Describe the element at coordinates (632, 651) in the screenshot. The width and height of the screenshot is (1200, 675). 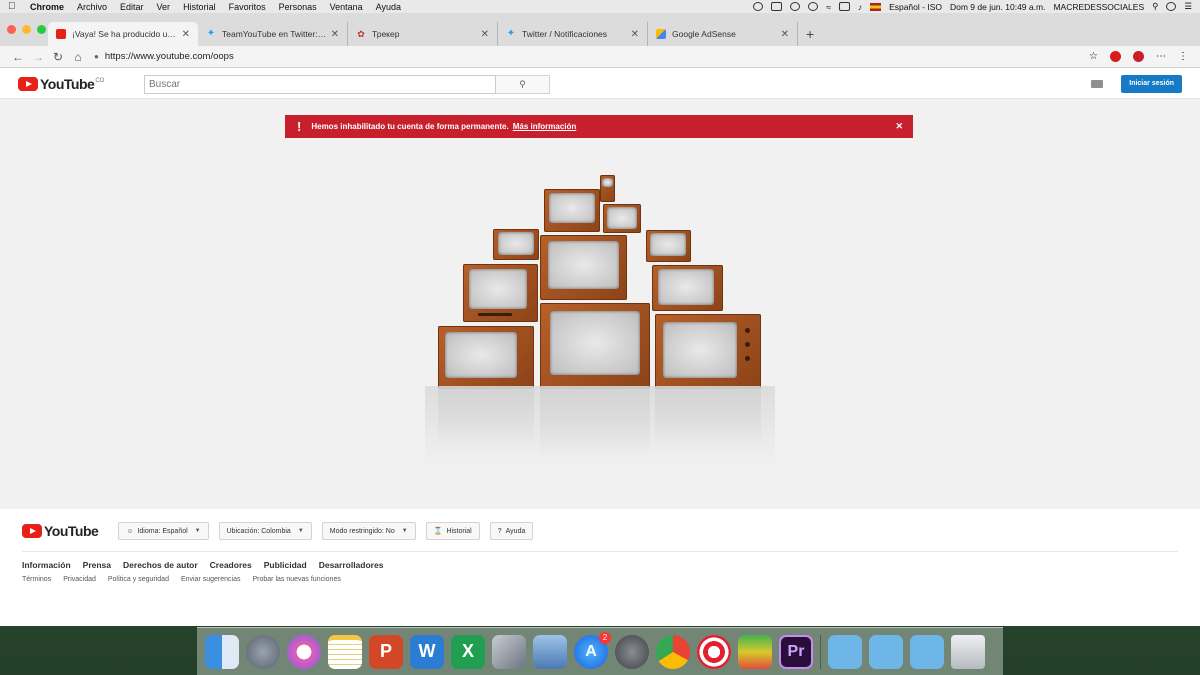
I see `system-preferences-icon` at that location.